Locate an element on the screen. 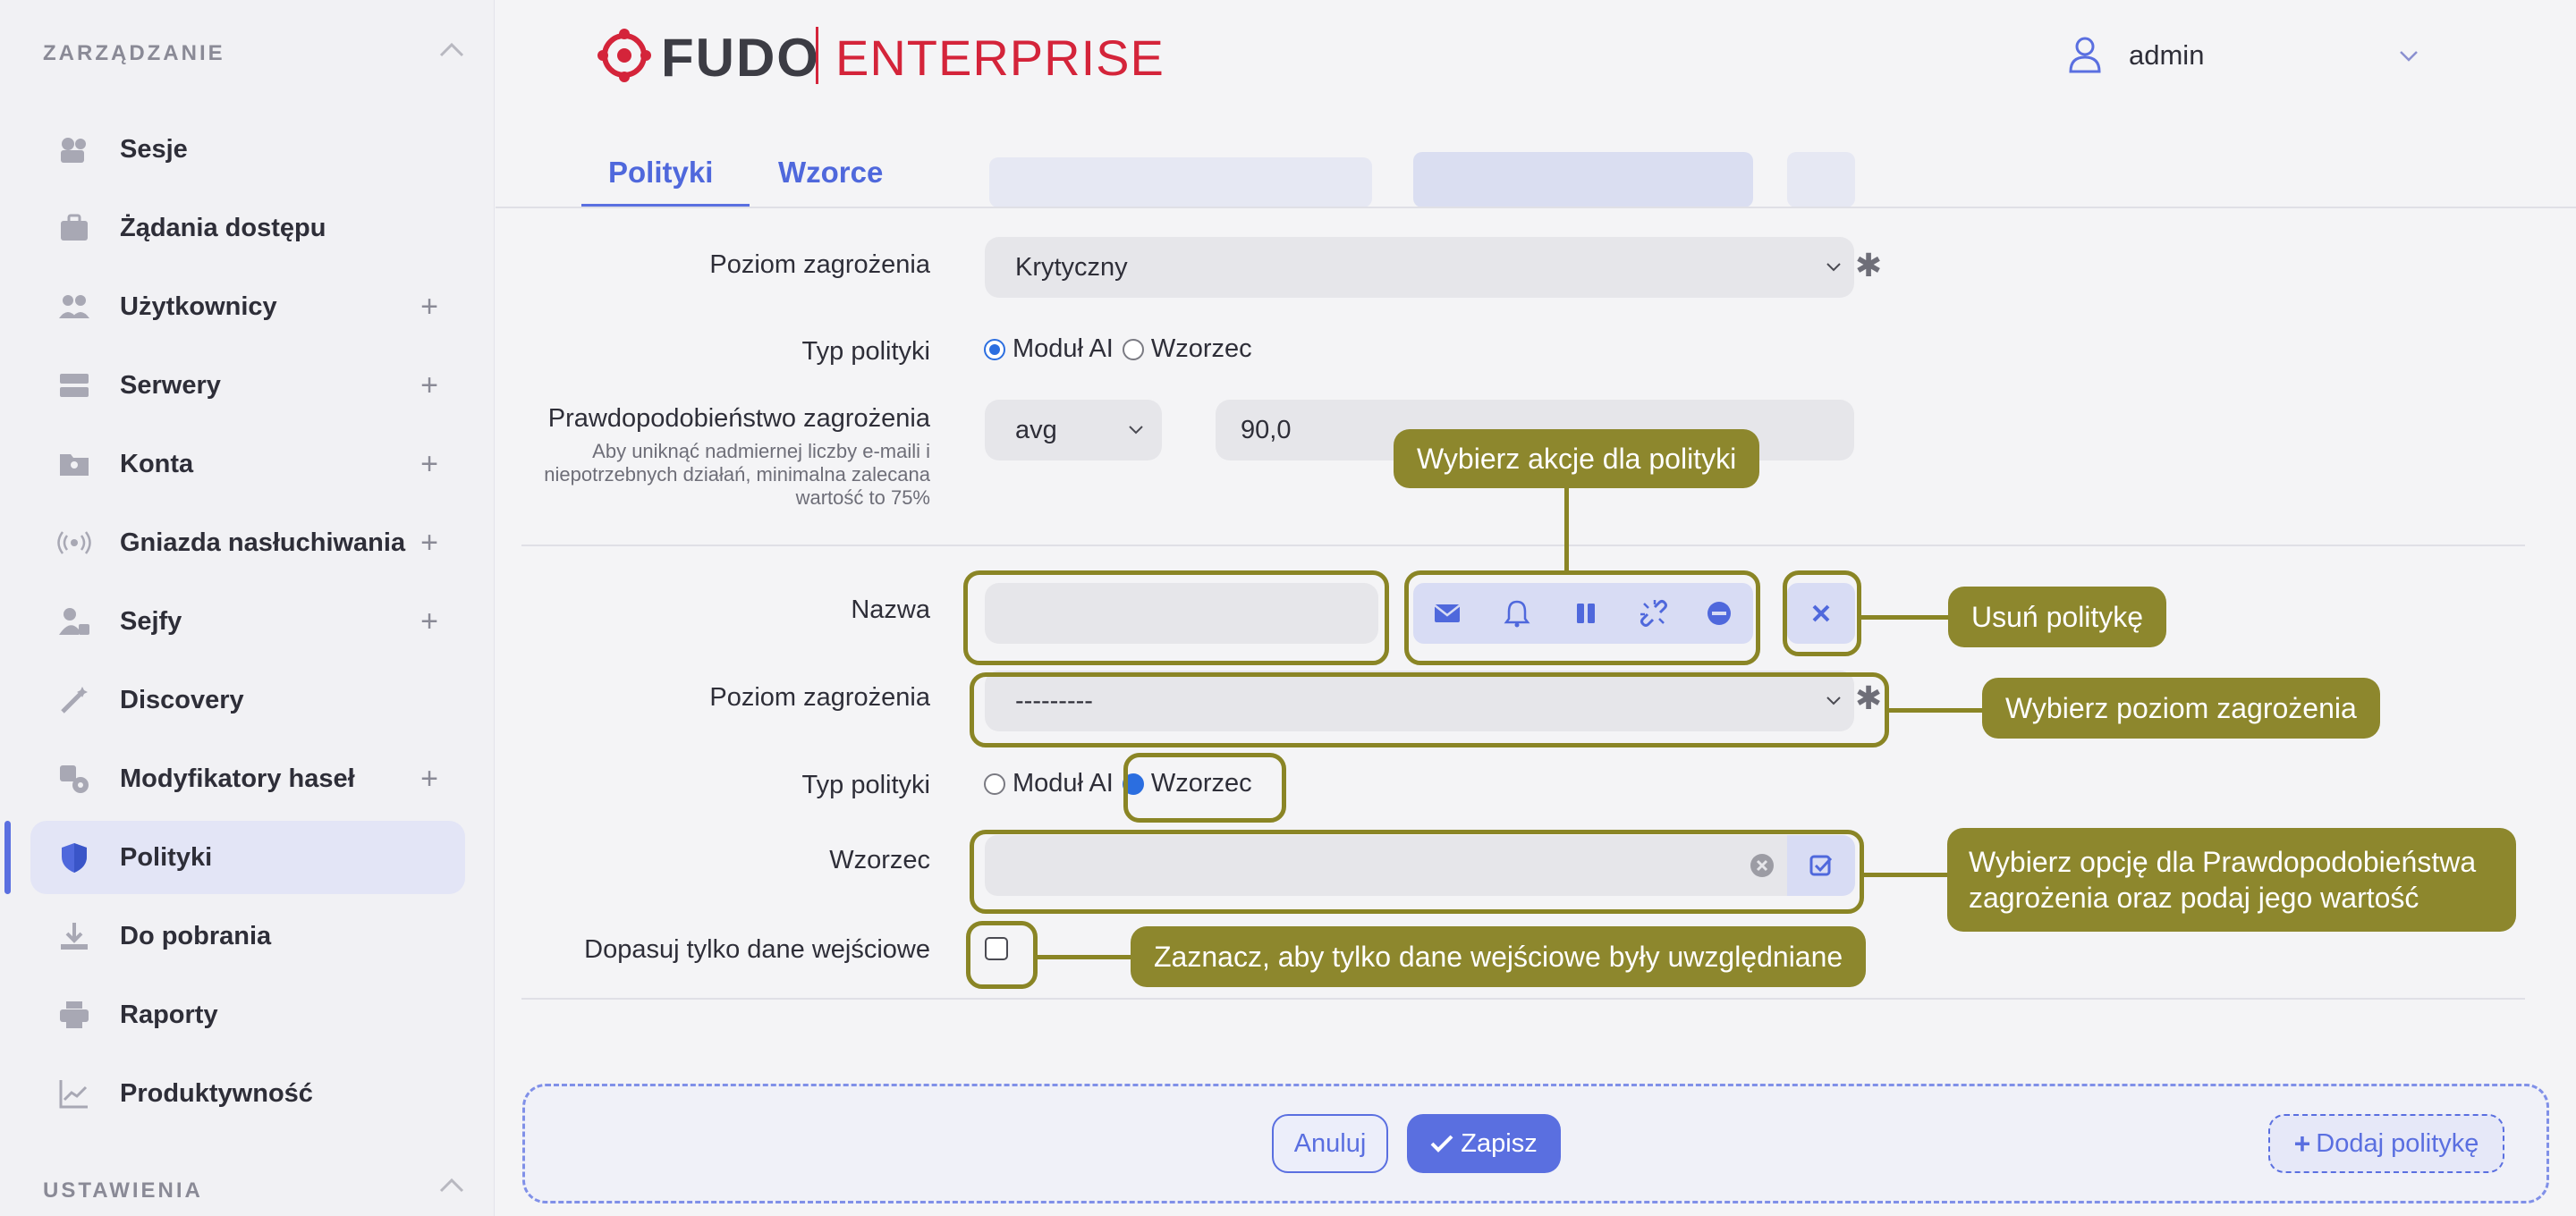 Image resolution: width=2576 pixels, height=1216 pixels. callout-threat: Wybierz poziom zagrożenia is located at coordinates (2181, 709).